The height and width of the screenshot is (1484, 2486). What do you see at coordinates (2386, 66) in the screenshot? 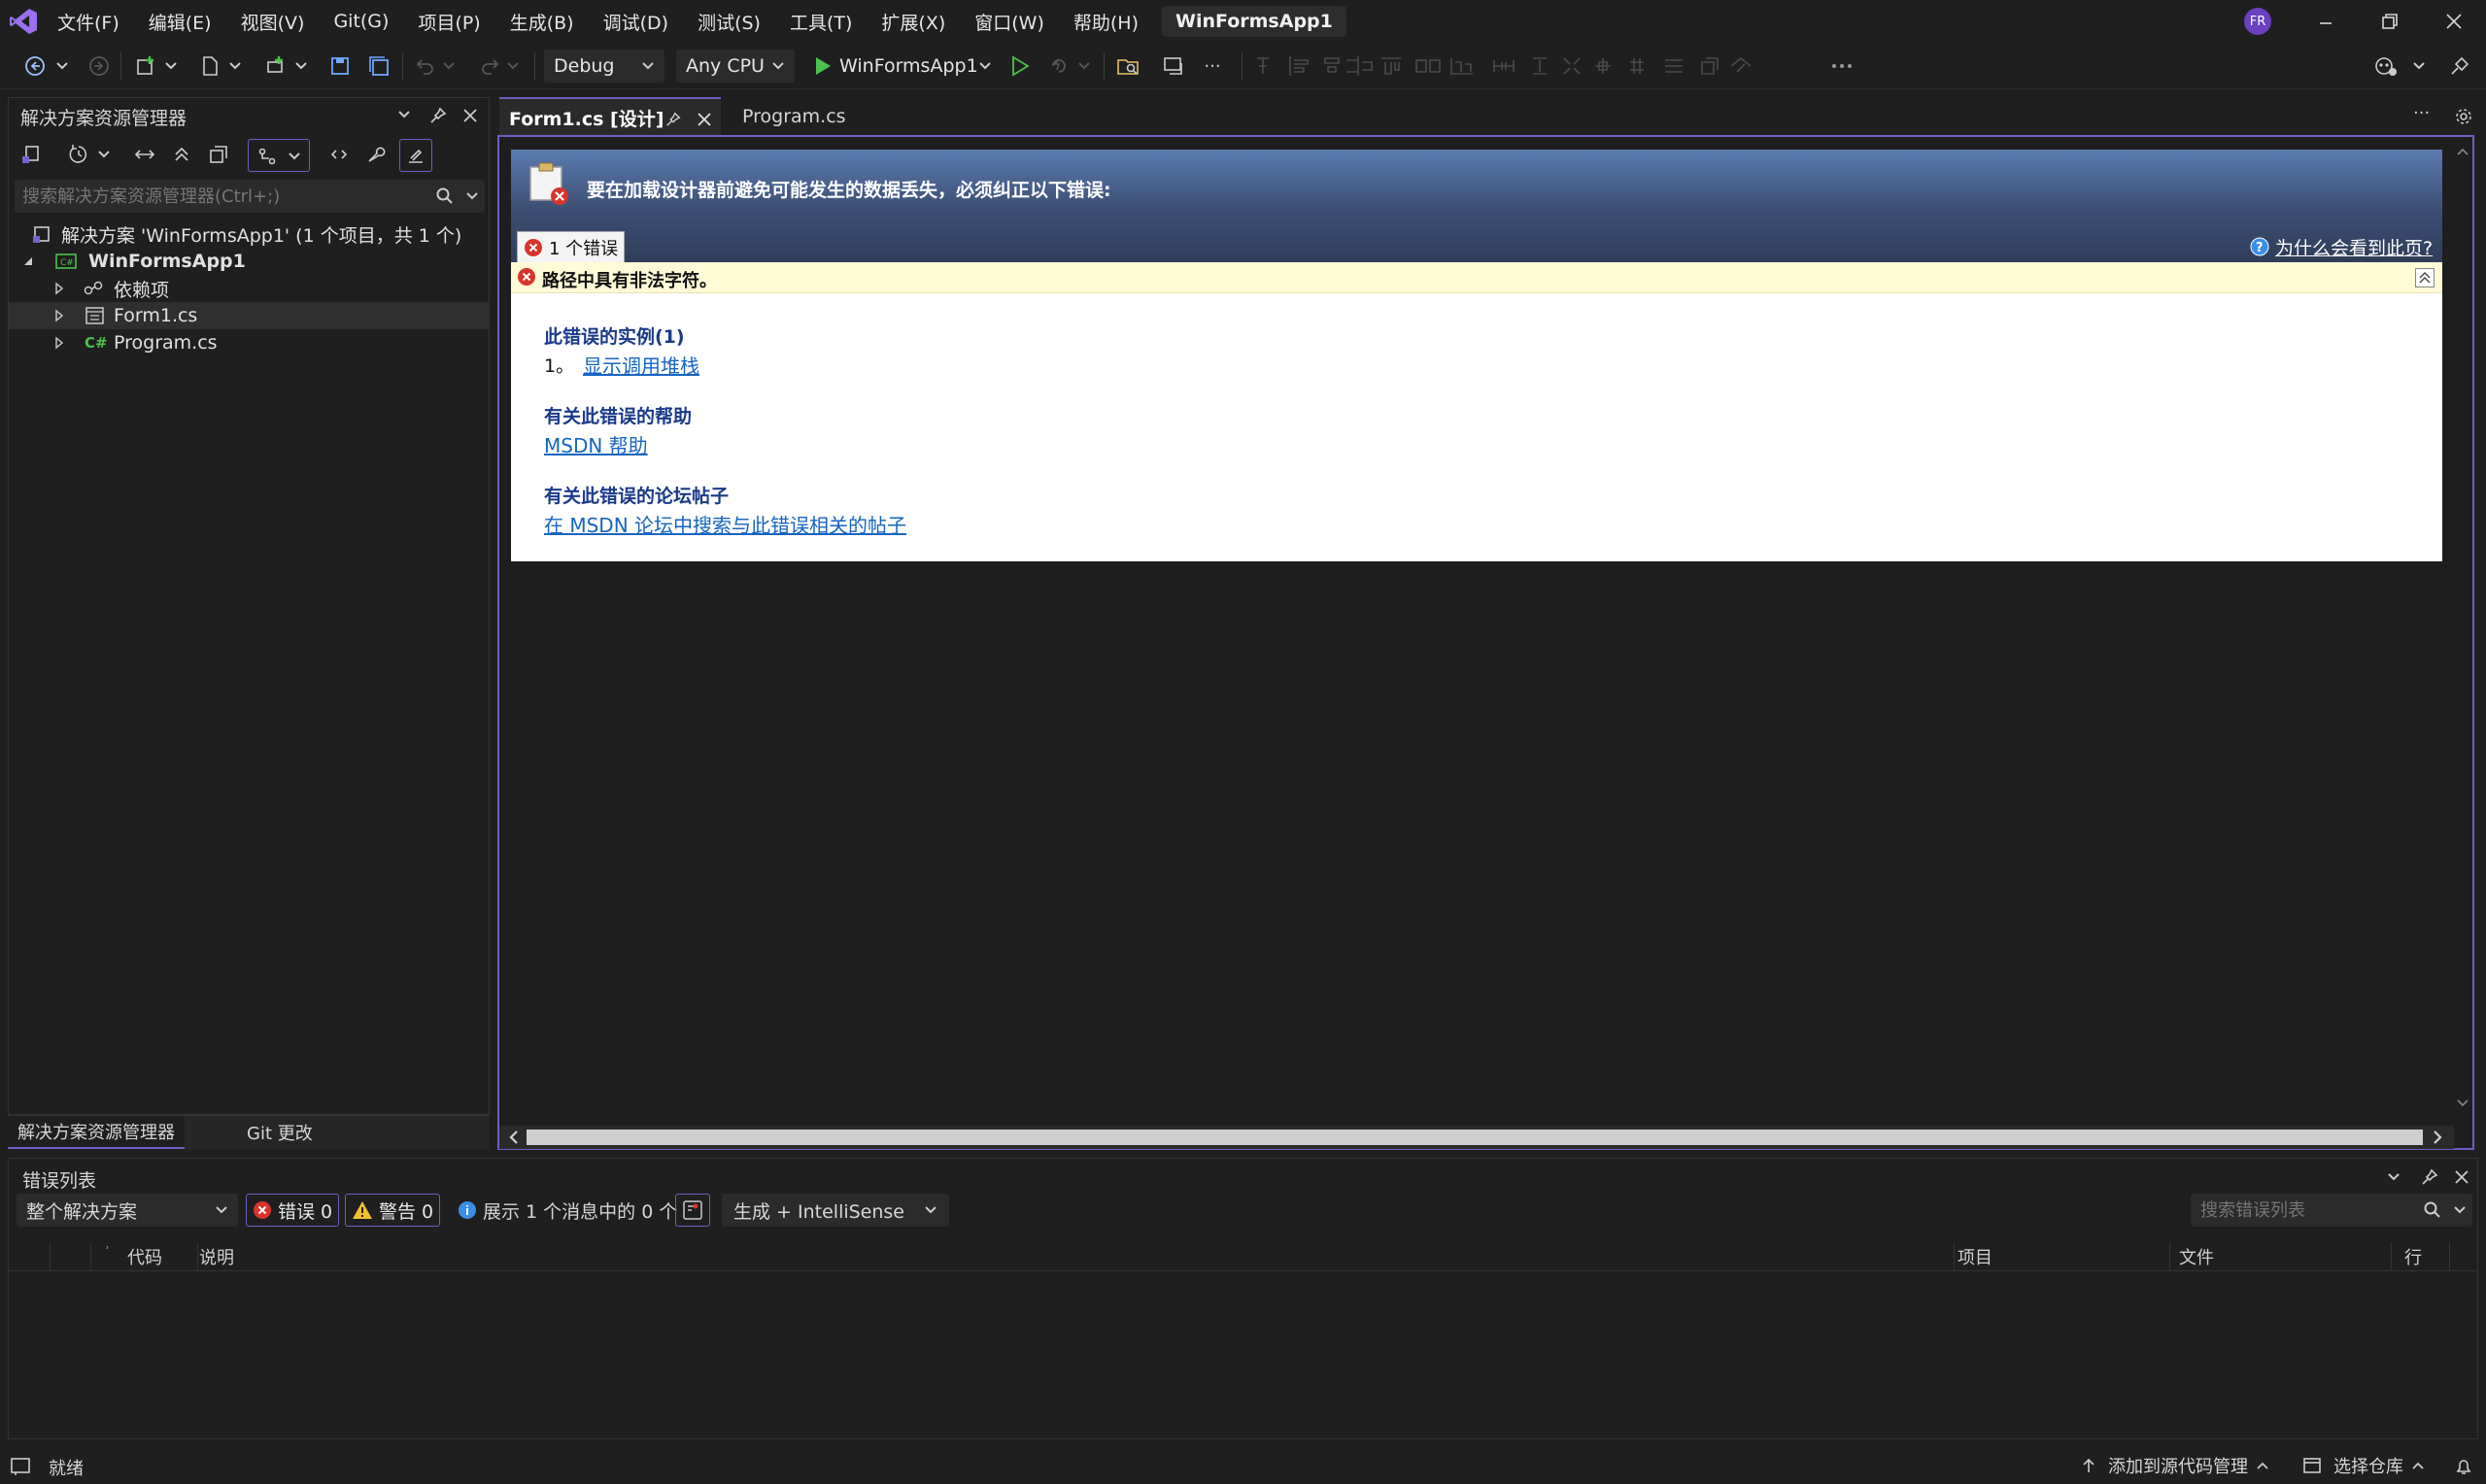
I see `copilot-icon` at bounding box center [2386, 66].